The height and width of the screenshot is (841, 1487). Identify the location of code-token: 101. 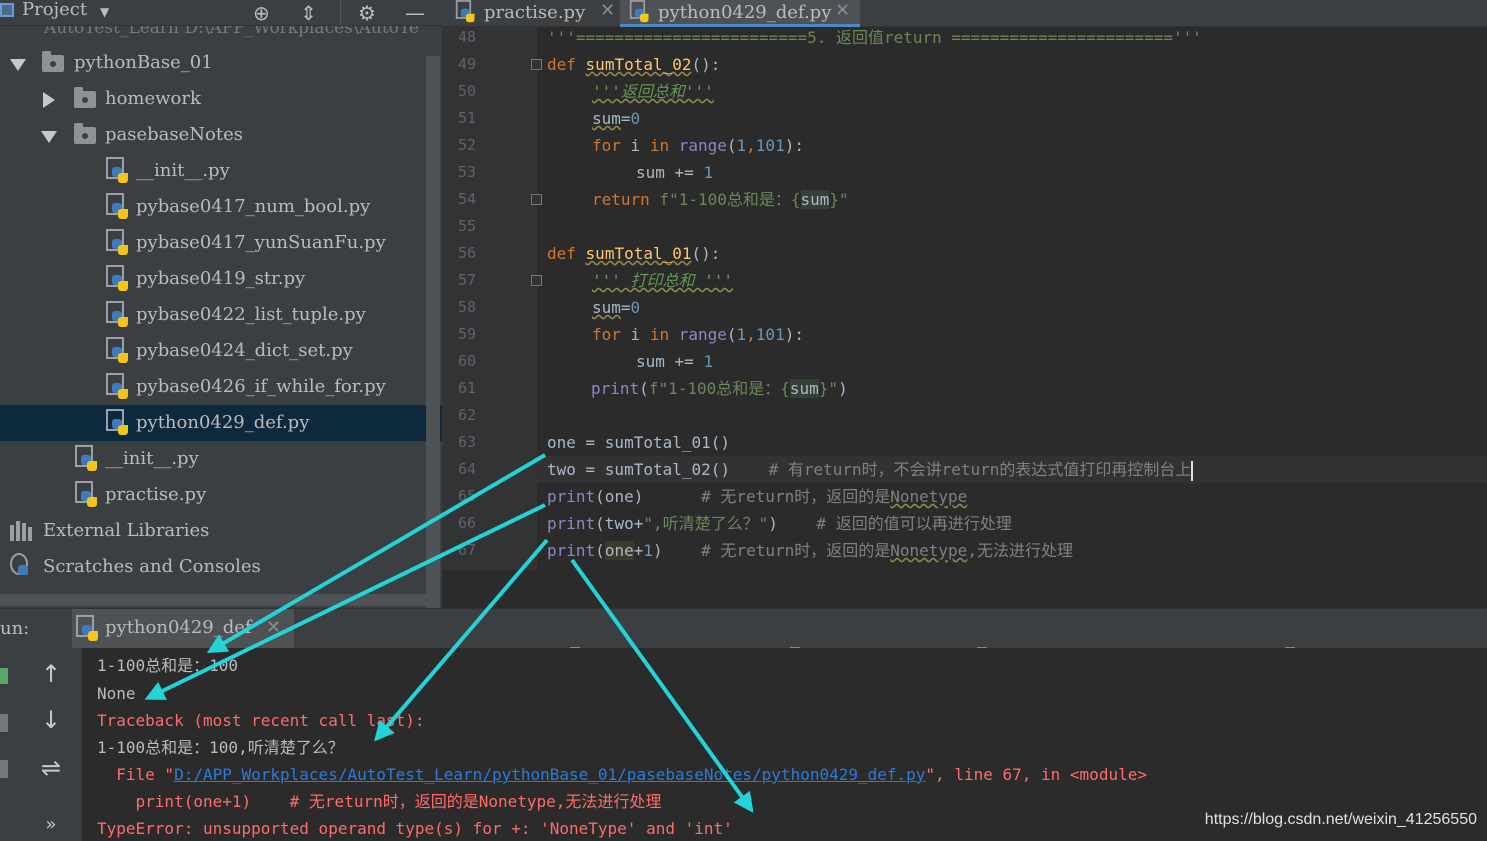
(770, 334).